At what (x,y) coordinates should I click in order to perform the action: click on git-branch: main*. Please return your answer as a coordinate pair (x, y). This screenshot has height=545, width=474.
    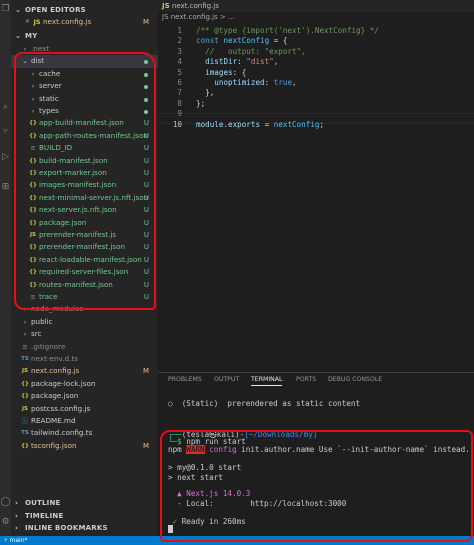
    Looking at the image, I should click on (19, 540).